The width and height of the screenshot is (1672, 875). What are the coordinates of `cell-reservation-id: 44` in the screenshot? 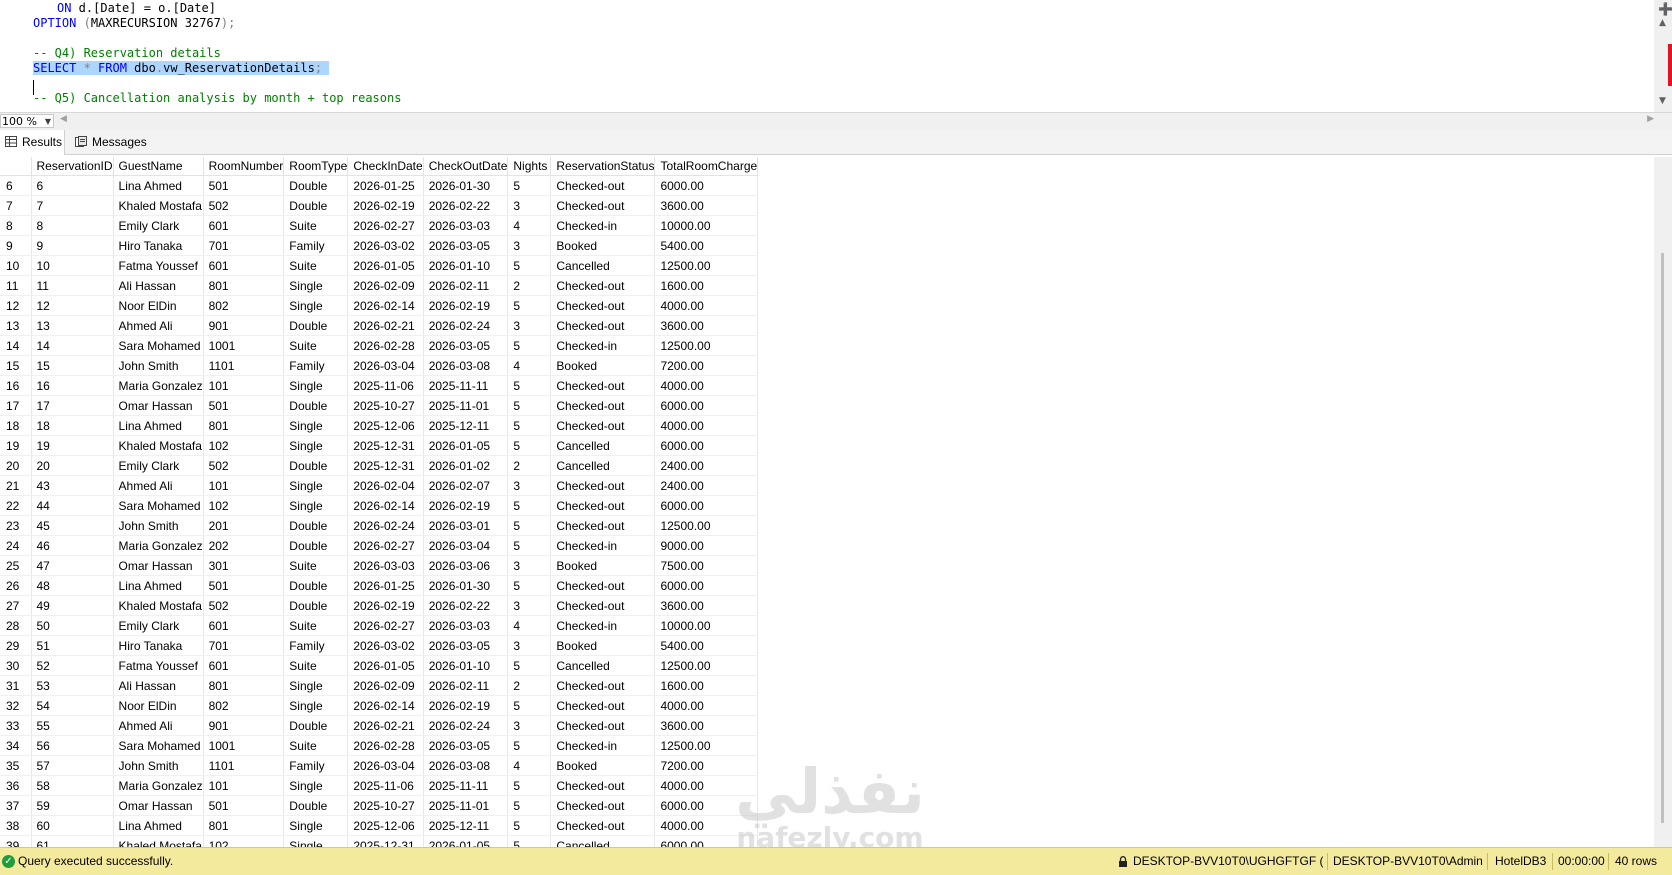 It's located at (72, 505).